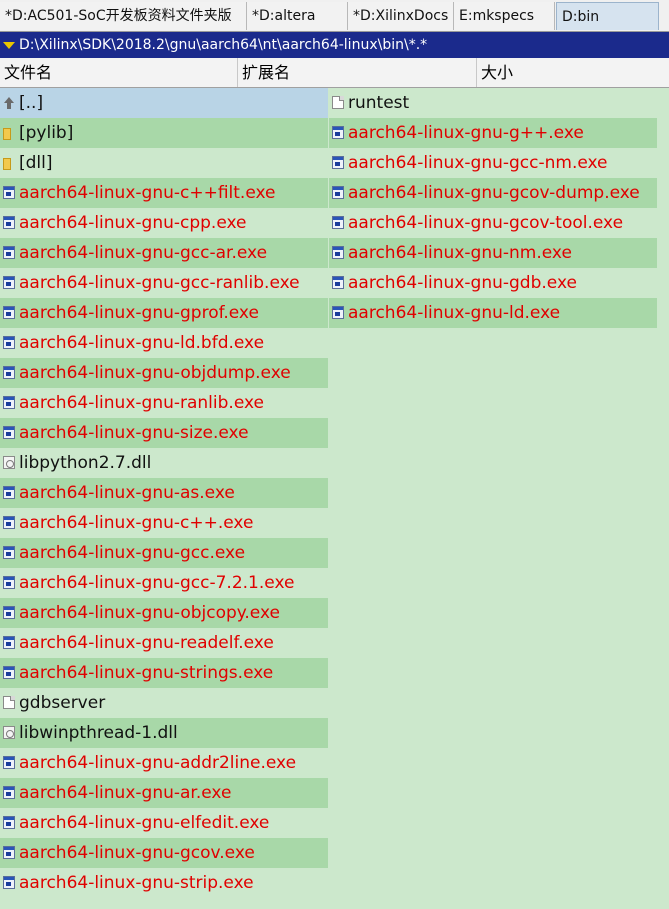 The image size is (669, 909). Describe the element at coordinates (338, 102) in the screenshot. I see `file-icon` at that location.